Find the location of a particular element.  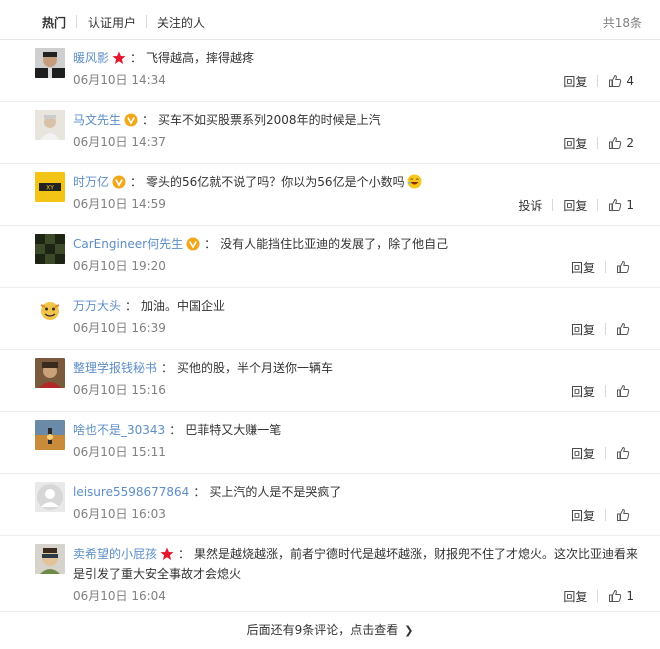

comment-time: 06月10日 15:16 is located at coordinates (119, 390).